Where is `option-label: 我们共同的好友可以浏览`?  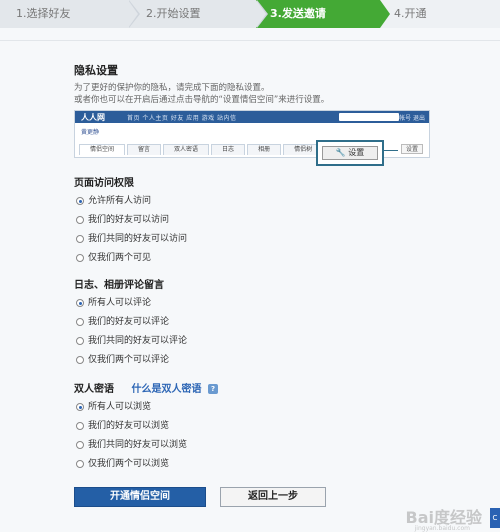 option-label: 我们共同的好友可以浏览 is located at coordinates (138, 445).